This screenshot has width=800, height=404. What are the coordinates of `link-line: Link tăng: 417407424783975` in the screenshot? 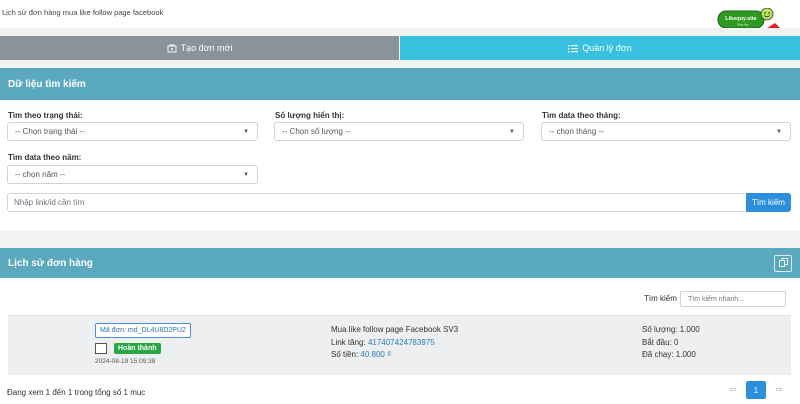 It's located at (383, 342).